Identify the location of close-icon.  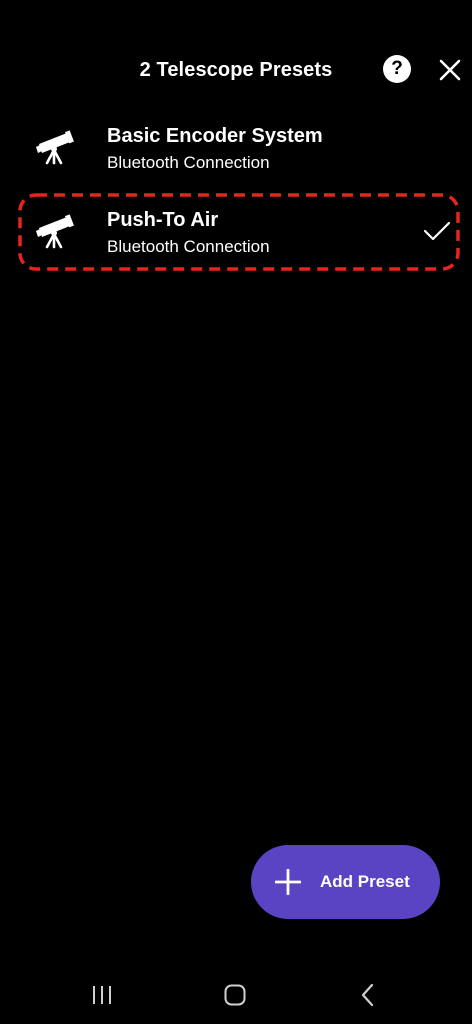
(450, 70).